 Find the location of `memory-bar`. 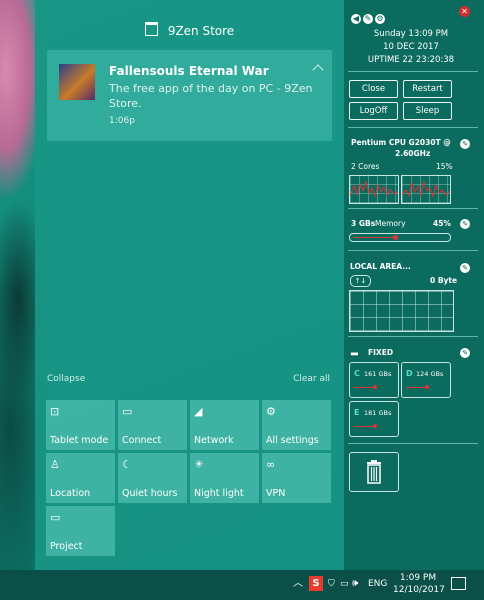

memory-bar is located at coordinates (400, 237).